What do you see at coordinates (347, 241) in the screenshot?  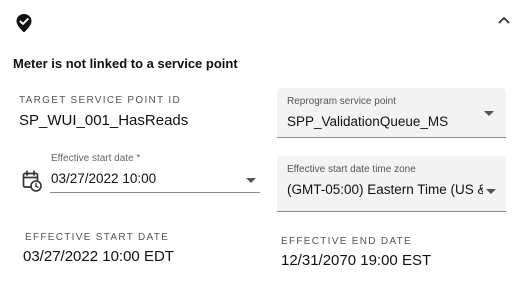 I see `effective-end-date-label: EFFECTIVE END DATE` at bounding box center [347, 241].